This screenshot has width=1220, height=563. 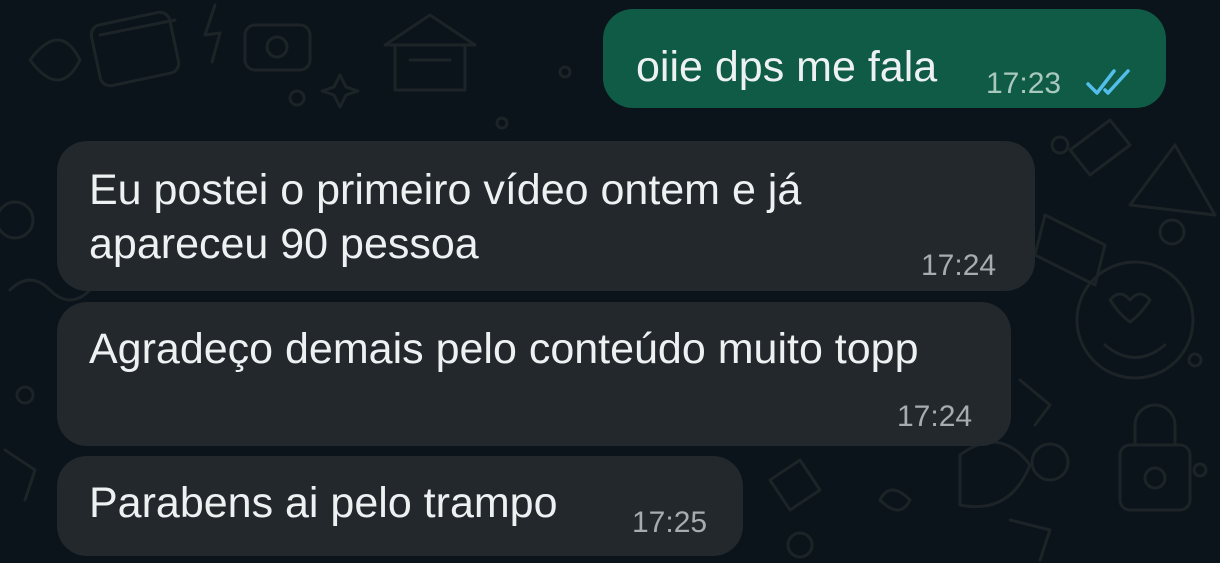 I want to click on outgoing-message-bubble: oiie dps me fala 17:23, so click(x=884, y=58).